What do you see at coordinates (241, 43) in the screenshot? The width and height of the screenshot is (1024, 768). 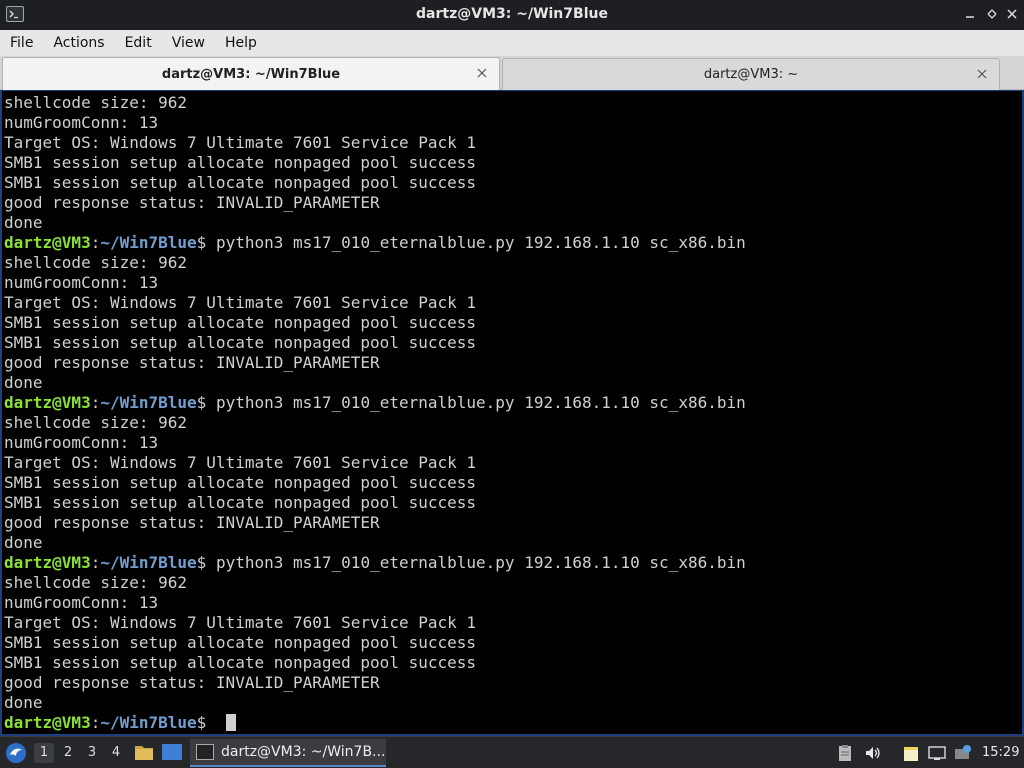 I see `menu-help: Help` at bounding box center [241, 43].